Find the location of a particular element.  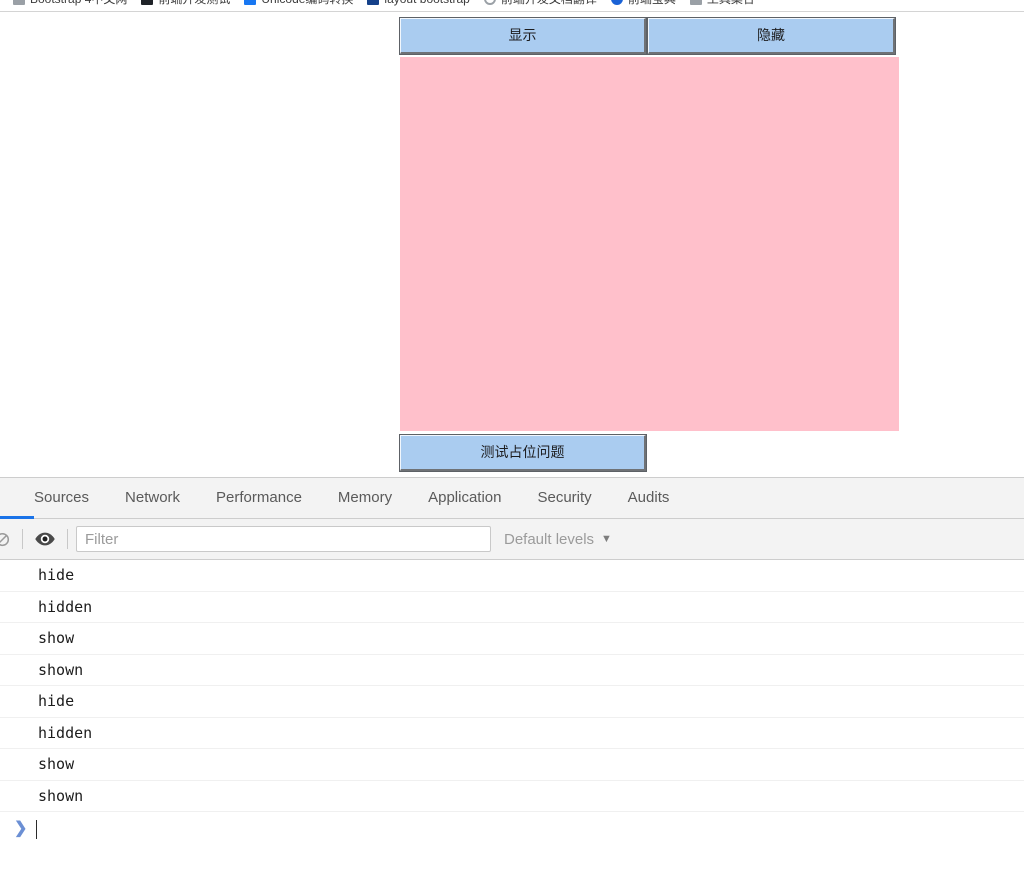

bookmark-label: 前端宝典 is located at coordinates (652, 3).